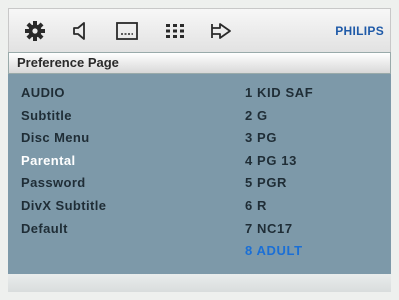 The height and width of the screenshot is (300, 399). I want to click on option-pgr: 5 PGR, so click(279, 183).